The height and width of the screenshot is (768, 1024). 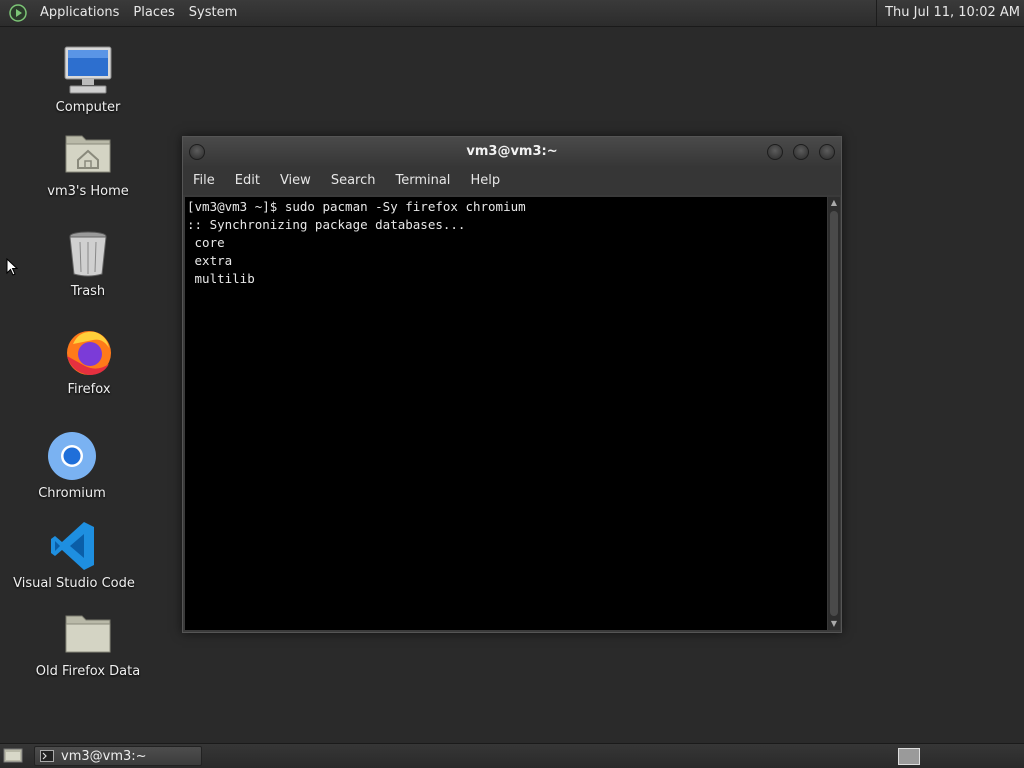 I want to click on desktop-icon-firefox: Firefox, so click(x=89, y=362).